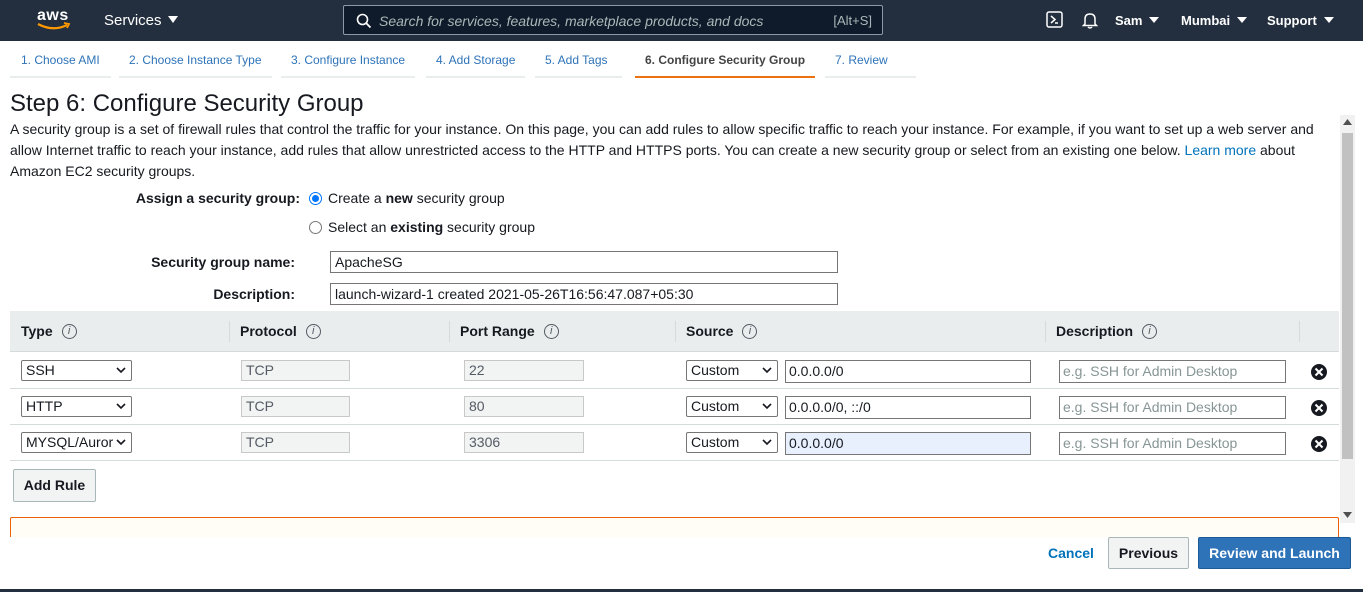 This screenshot has height=592, width=1363. Describe the element at coordinates (364, 21) in the screenshot. I see `search-icon` at that location.